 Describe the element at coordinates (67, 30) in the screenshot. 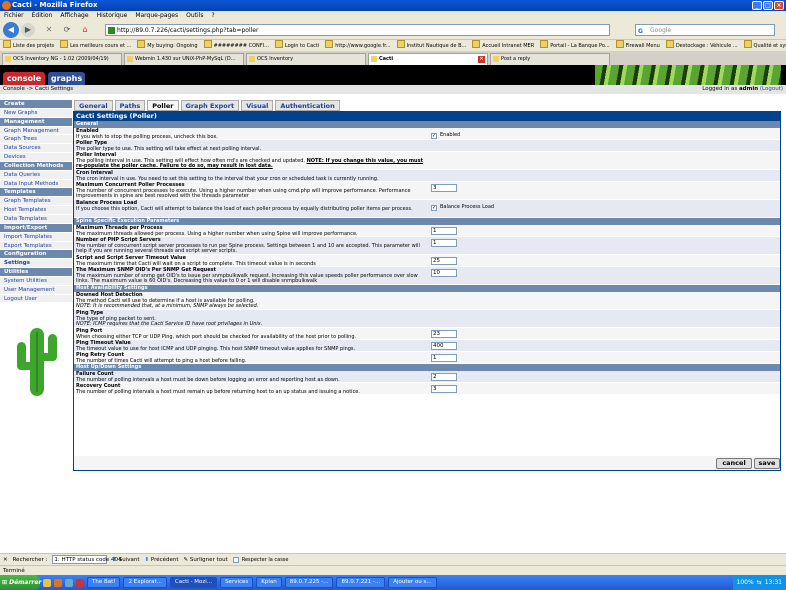

I see `reload-icon: ⟳` at that location.